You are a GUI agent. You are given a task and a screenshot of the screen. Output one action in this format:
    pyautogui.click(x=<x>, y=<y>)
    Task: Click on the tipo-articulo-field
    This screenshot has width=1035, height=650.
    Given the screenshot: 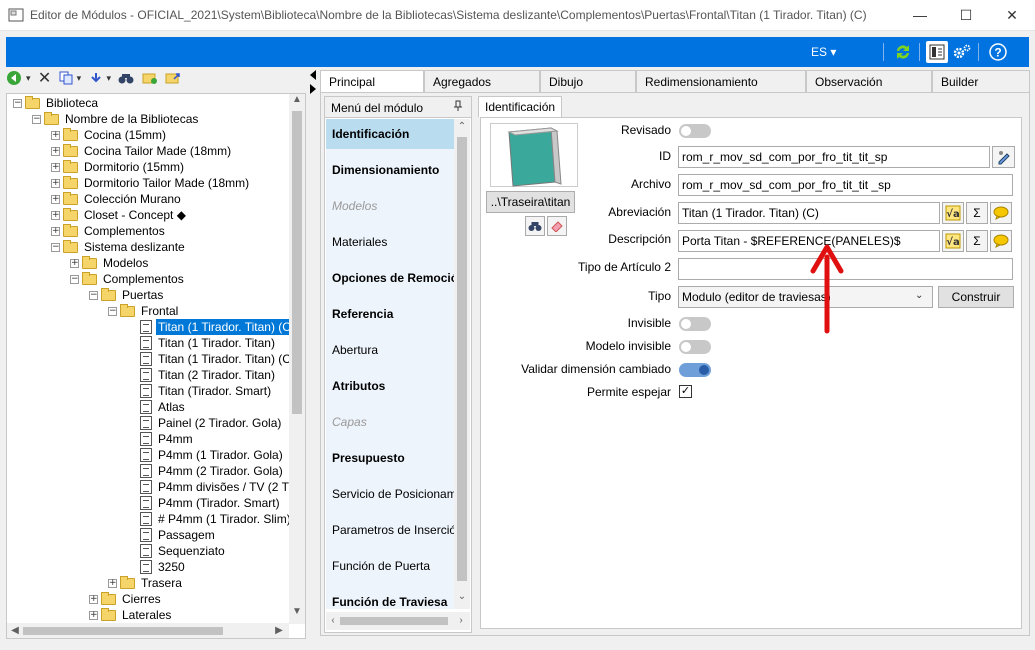 What is the action you would take?
    pyautogui.click(x=845, y=269)
    